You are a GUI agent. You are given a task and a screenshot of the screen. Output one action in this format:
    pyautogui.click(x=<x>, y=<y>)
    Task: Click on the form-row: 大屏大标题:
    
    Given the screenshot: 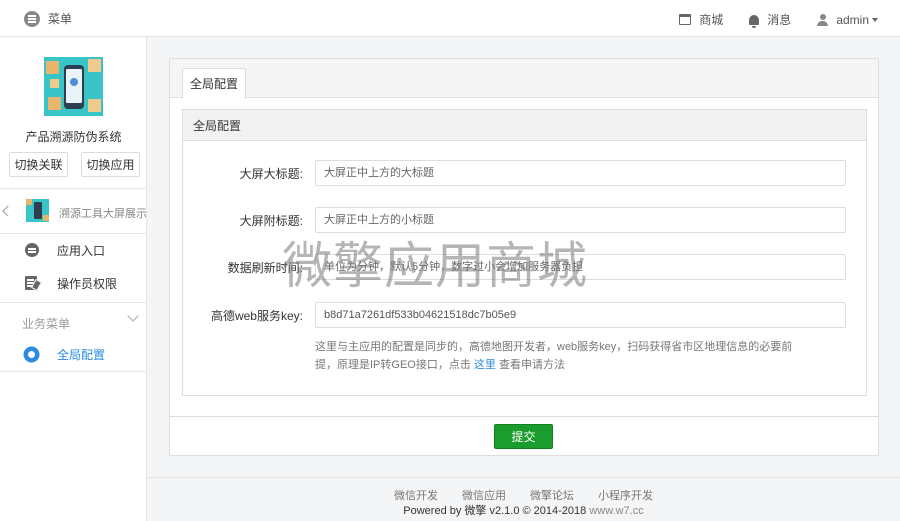 What is the action you would take?
    pyautogui.click(x=524, y=173)
    